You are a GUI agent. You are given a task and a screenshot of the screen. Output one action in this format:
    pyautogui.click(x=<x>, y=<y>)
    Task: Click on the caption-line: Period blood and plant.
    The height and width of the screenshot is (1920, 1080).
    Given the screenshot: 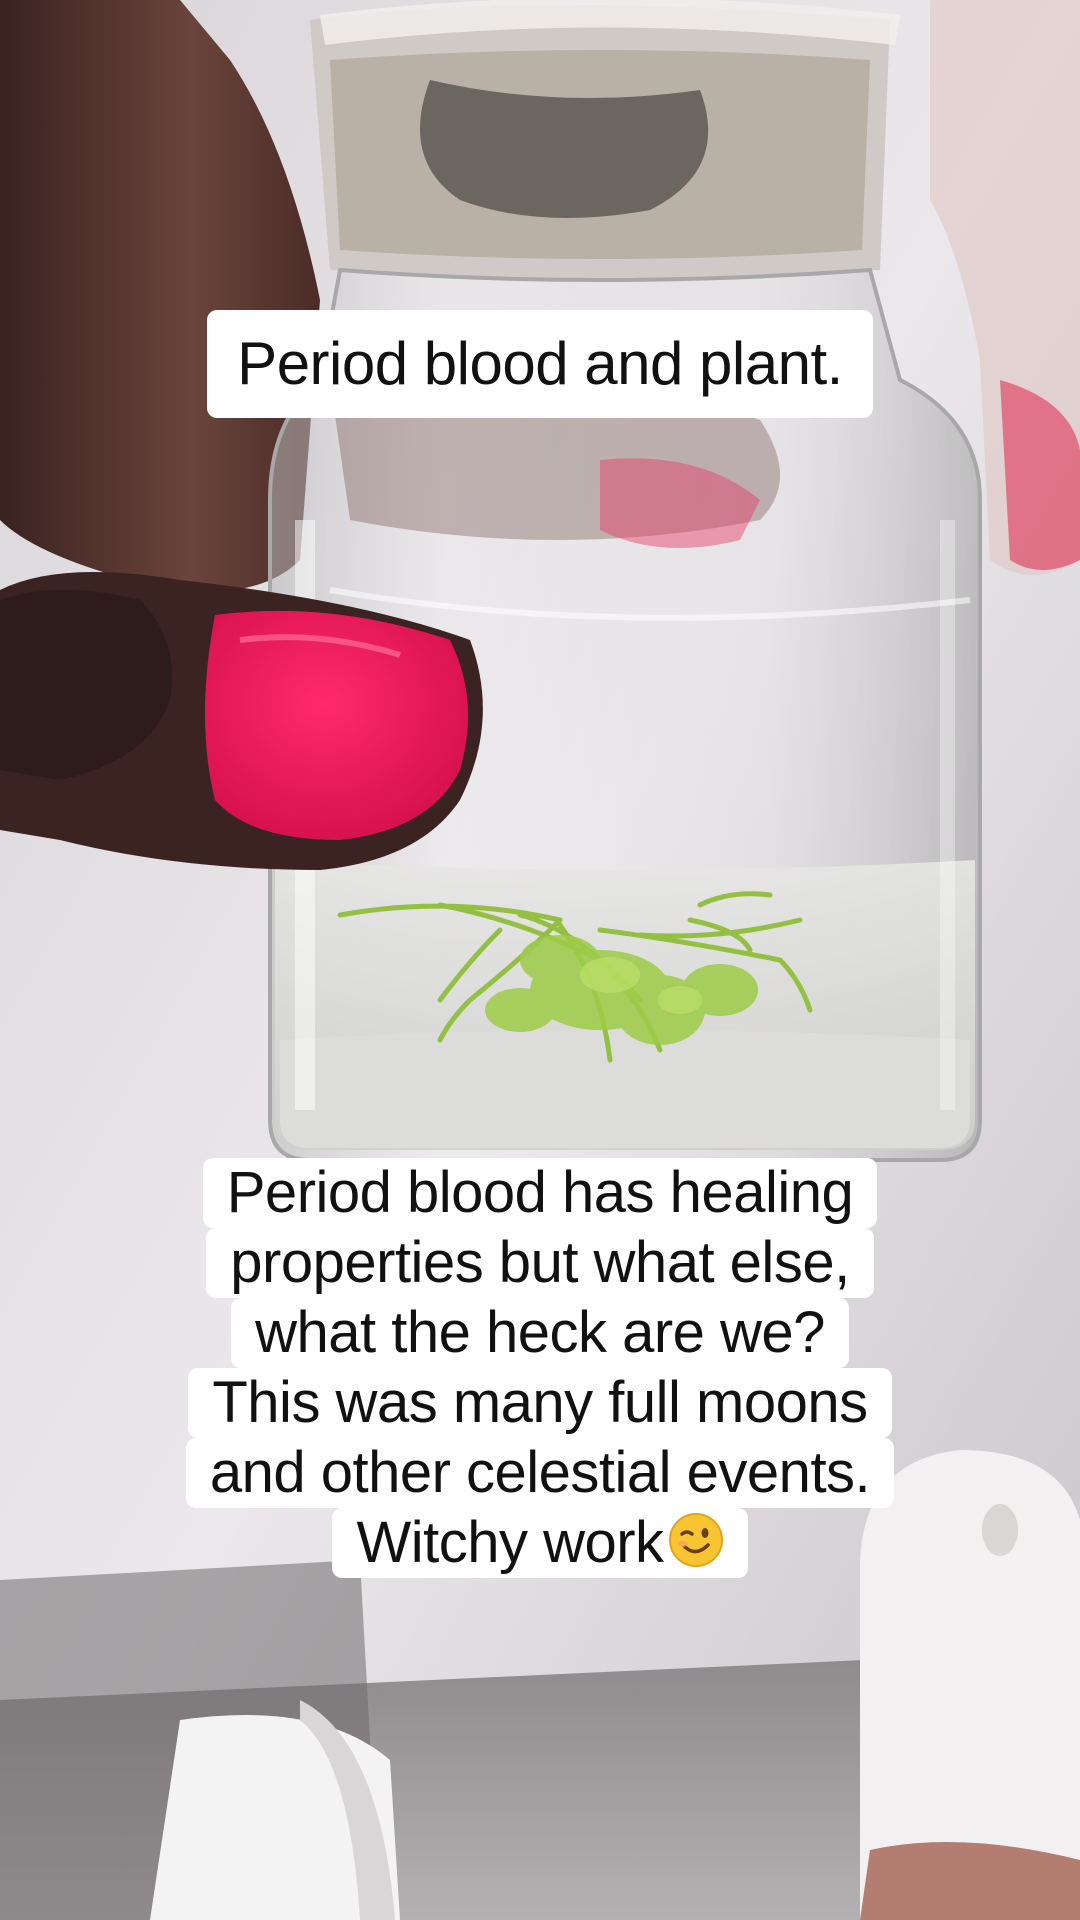 What is the action you would take?
    pyautogui.click(x=540, y=364)
    